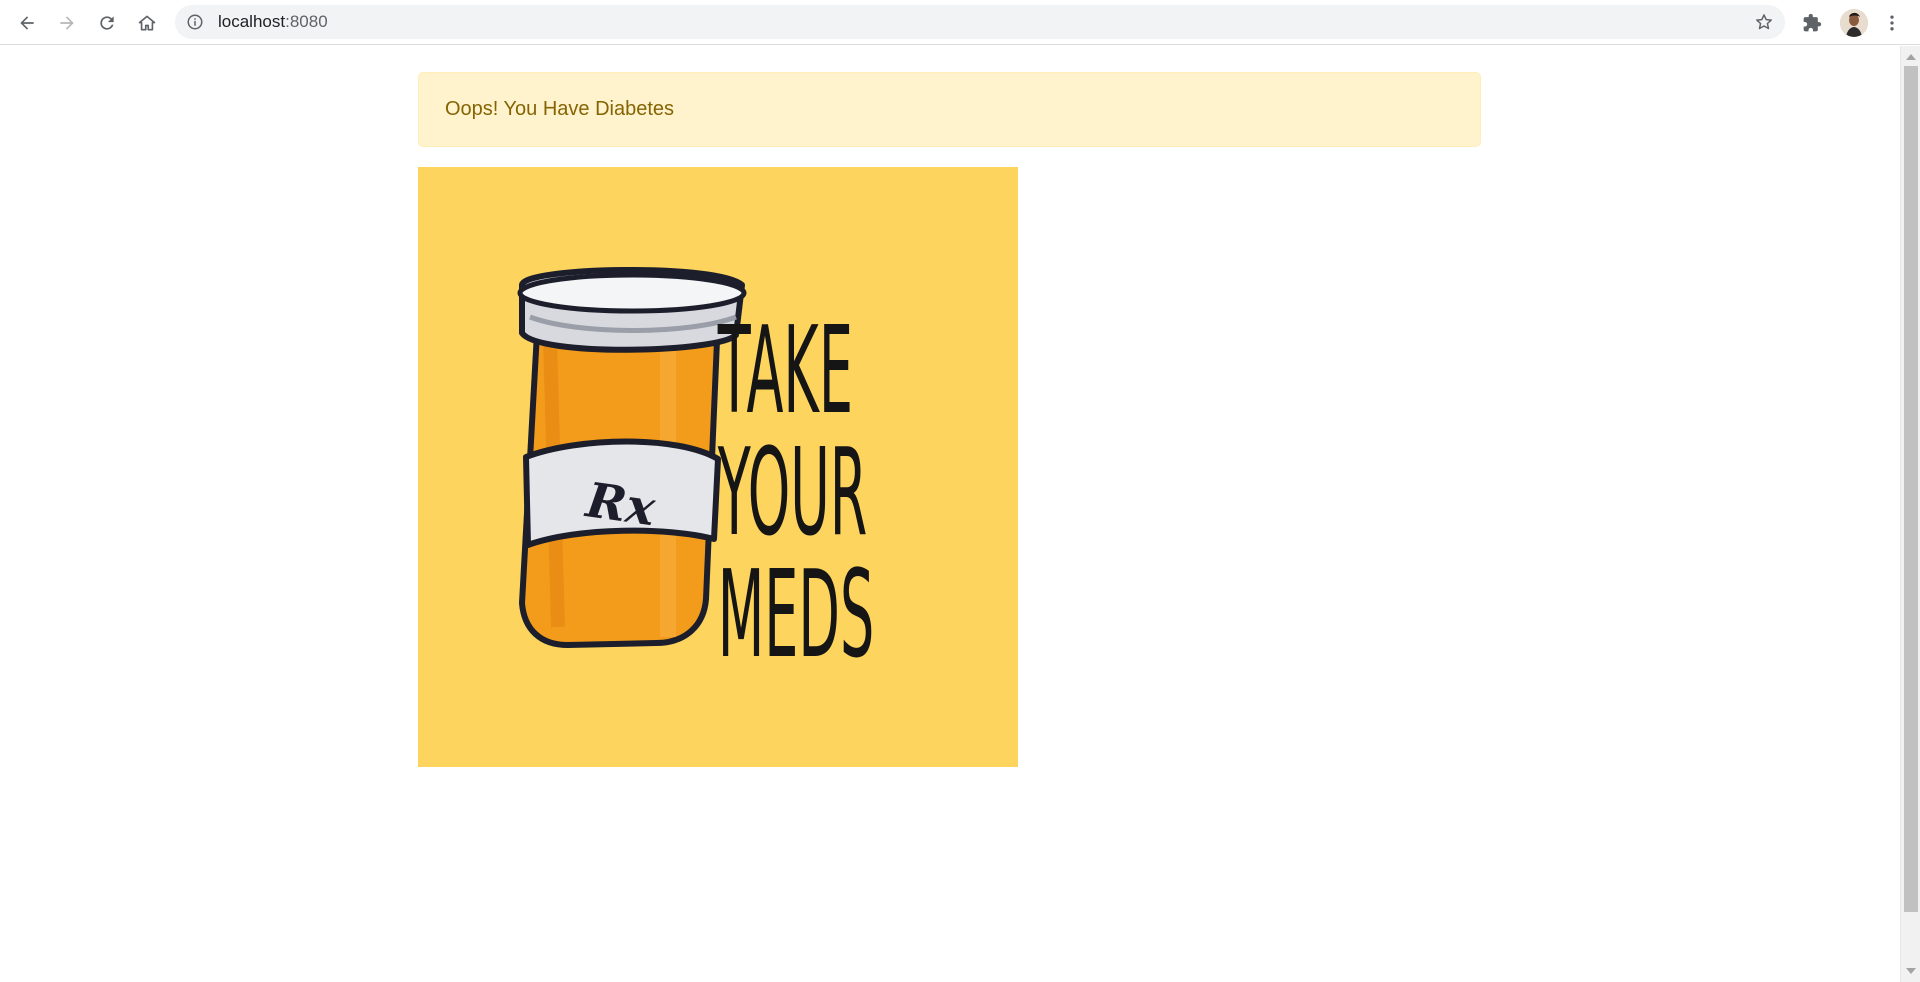 The image size is (1920, 982). What do you see at coordinates (1812, 23) in the screenshot?
I see `extensions-puzzle-icon` at bounding box center [1812, 23].